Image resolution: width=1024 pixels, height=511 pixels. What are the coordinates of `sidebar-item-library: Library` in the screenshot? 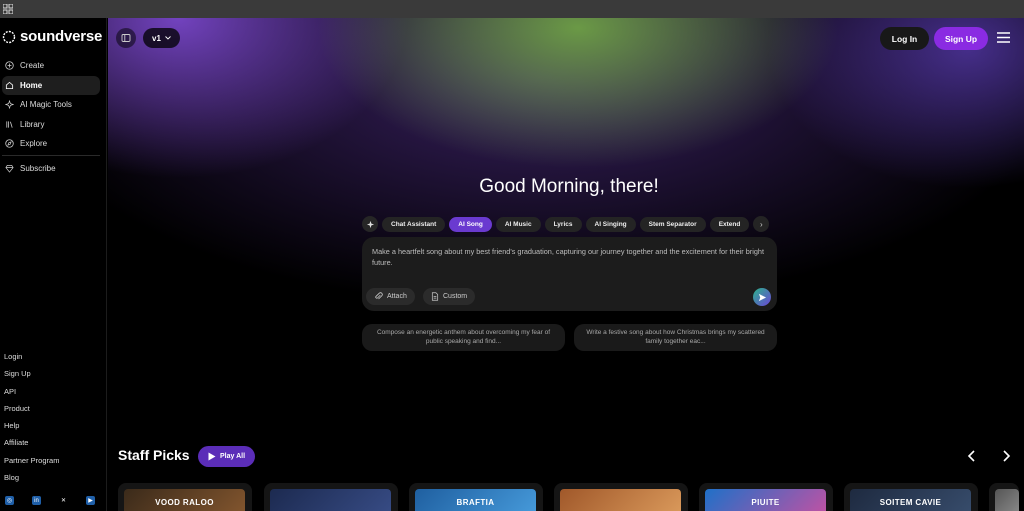 It's located at (51, 124).